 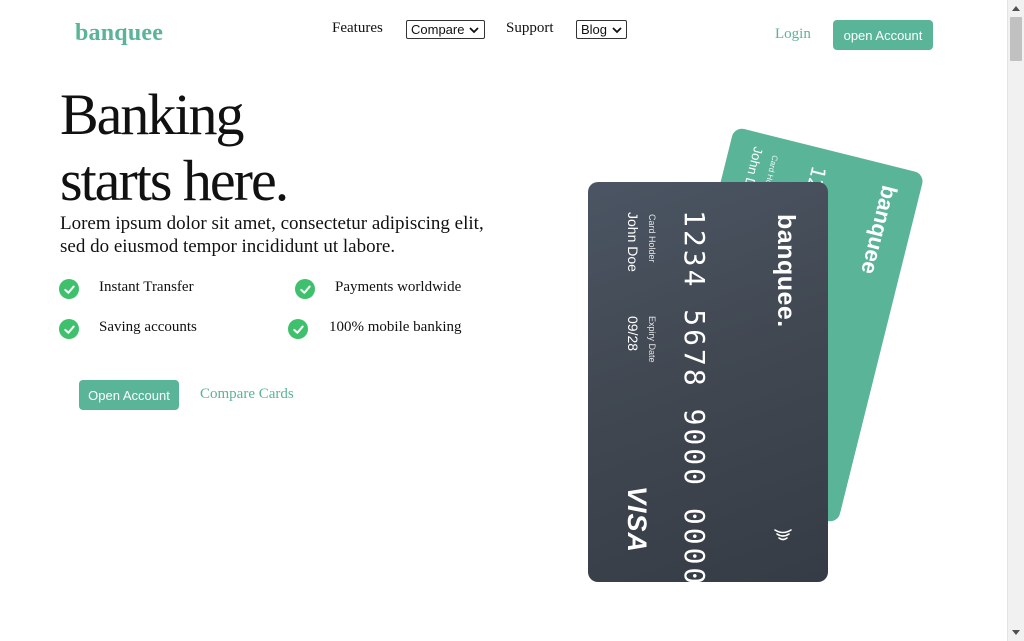 I want to click on card-expiry-label: Expiry Date, so click(x=652, y=339).